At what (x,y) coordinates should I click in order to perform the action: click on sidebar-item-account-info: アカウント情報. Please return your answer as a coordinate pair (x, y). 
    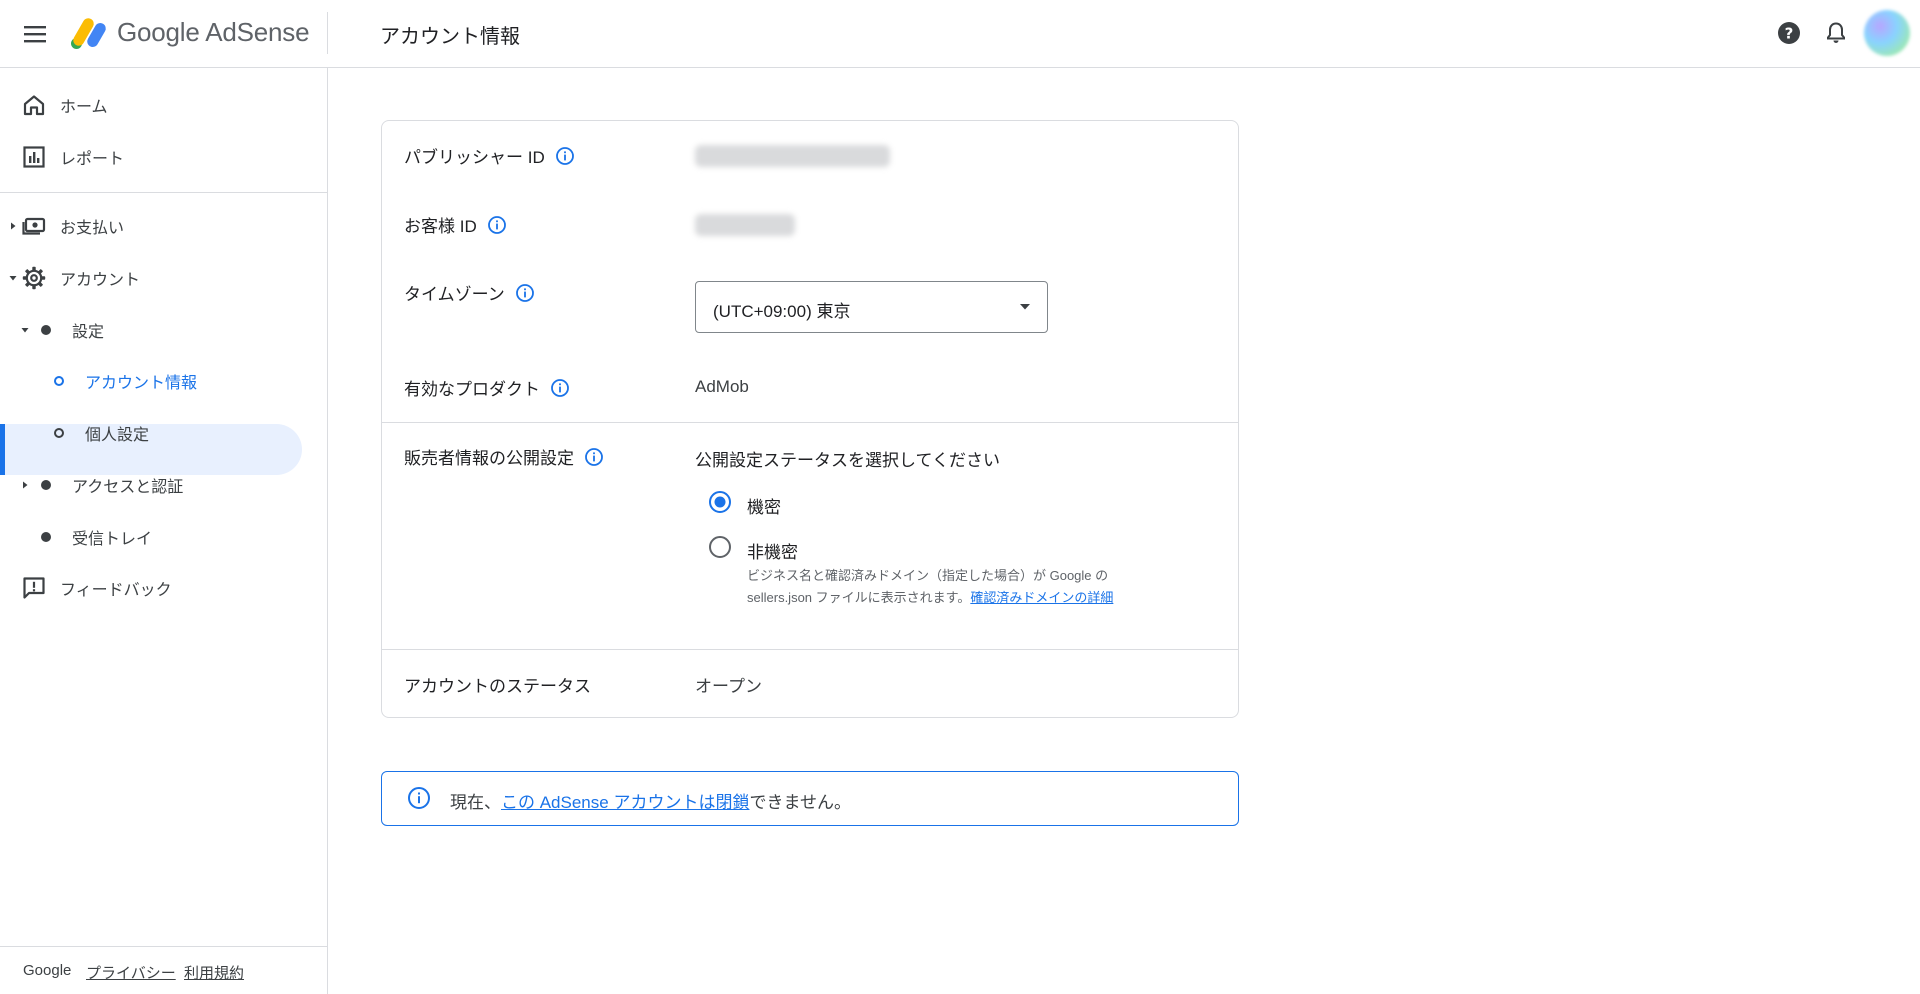
    Looking at the image, I should click on (164, 381).